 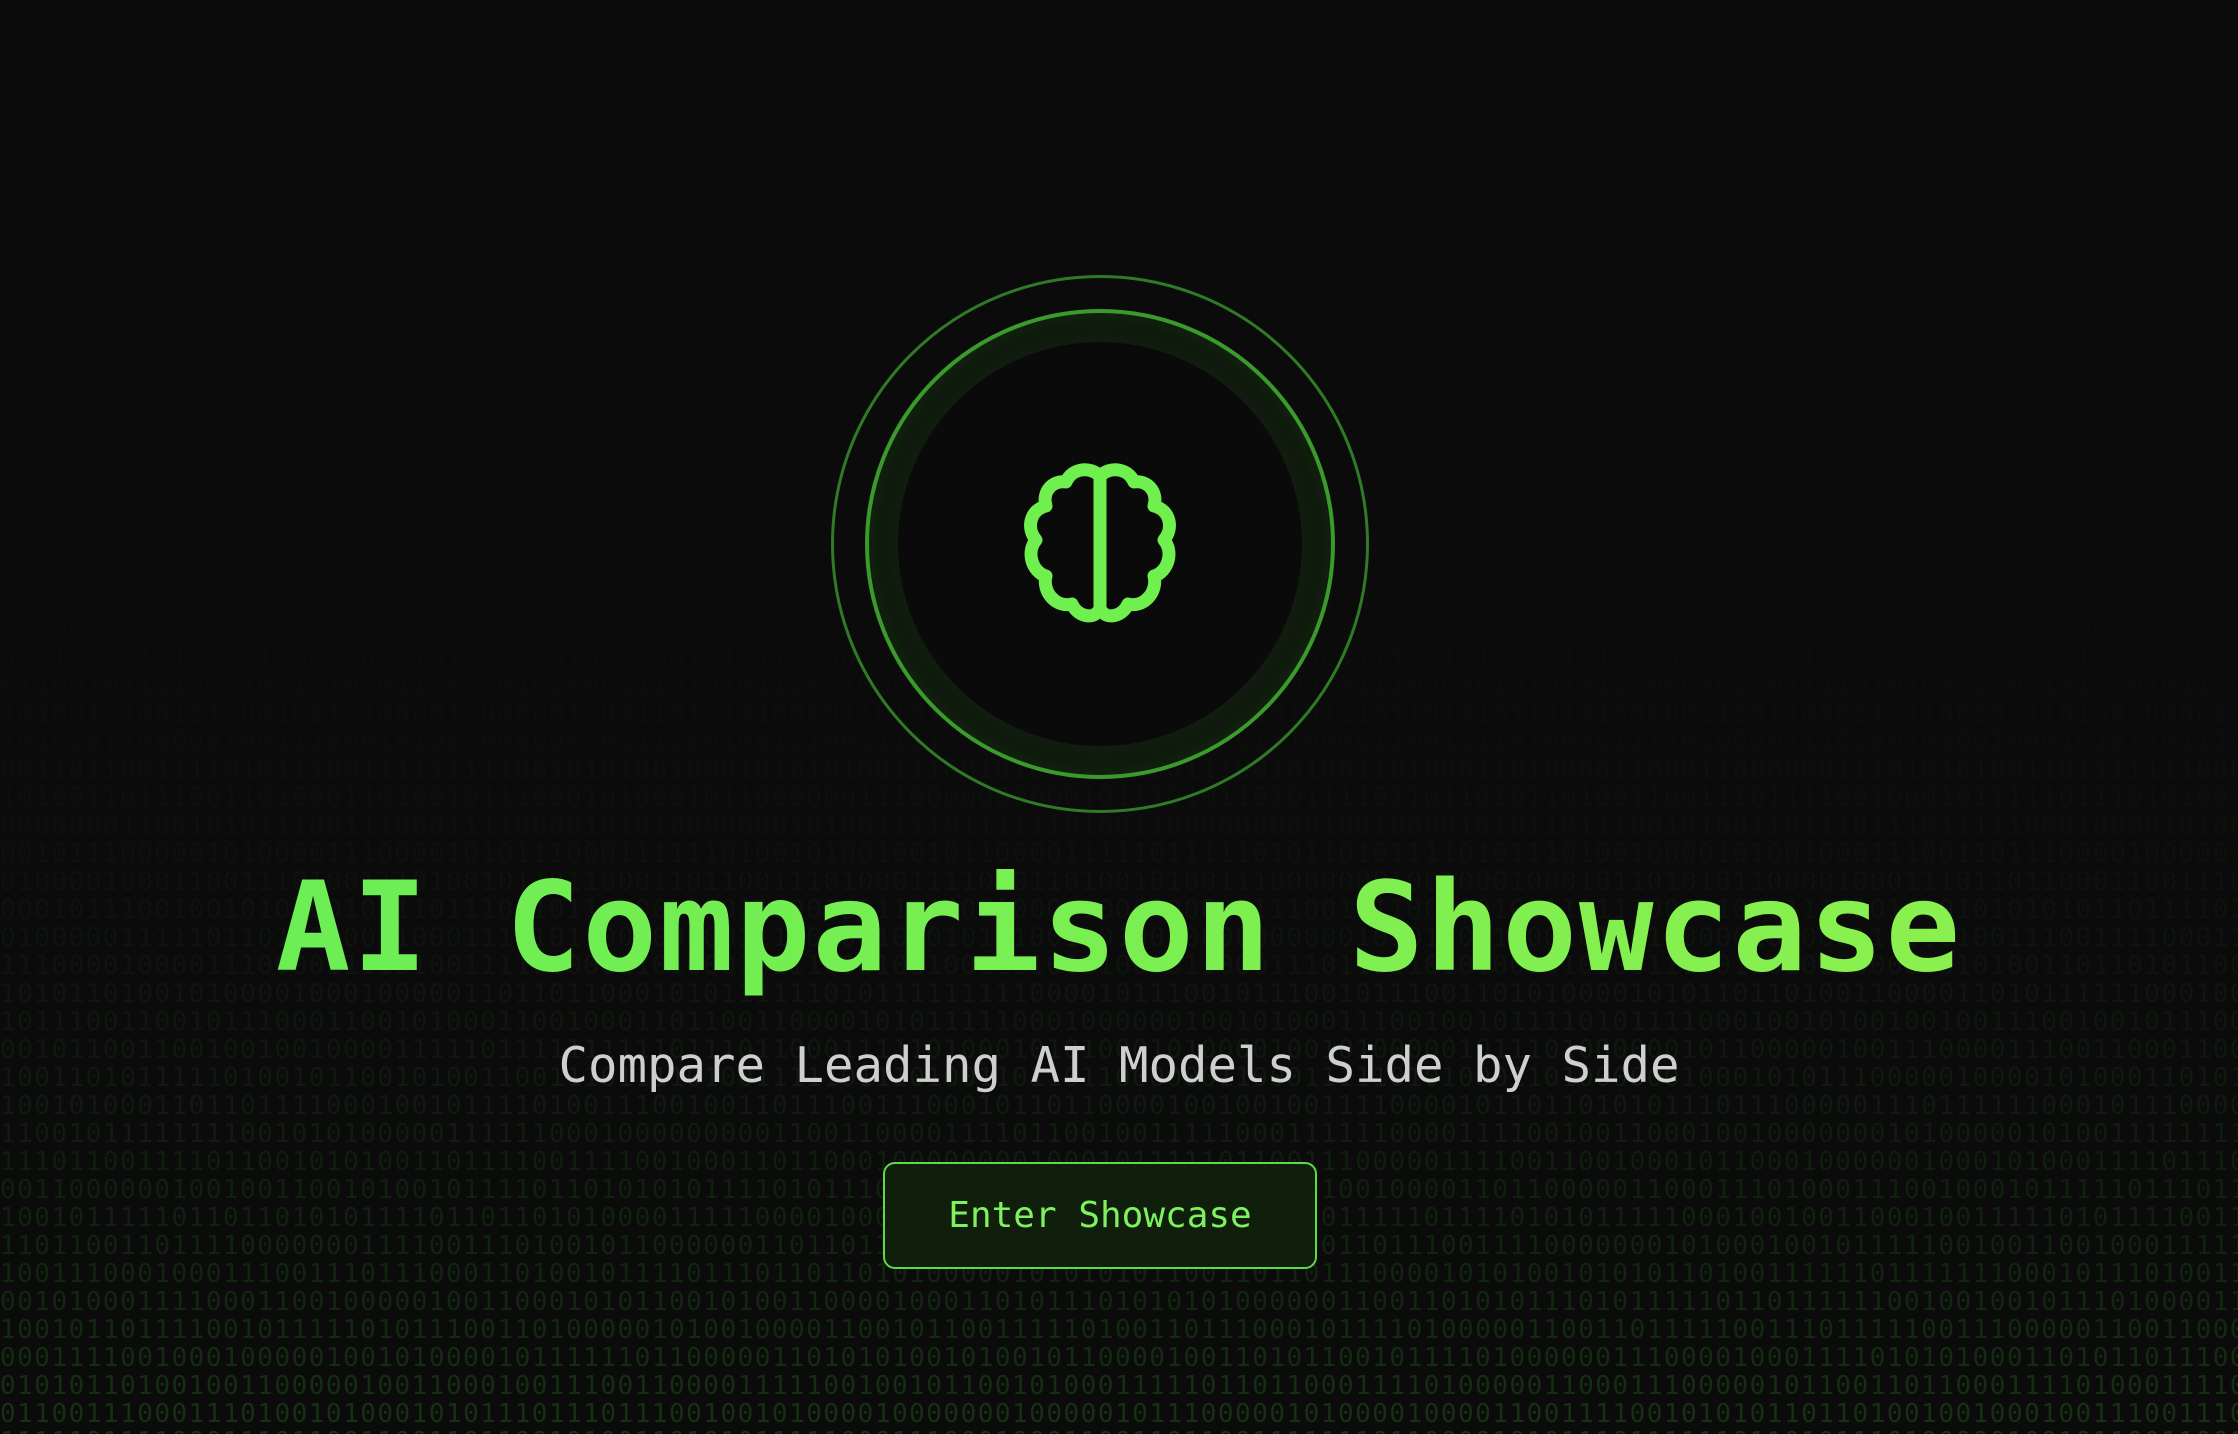 I want to click on page-subtitle: Compare Leading AI Models Side by Side, so click(x=1119, y=1065).